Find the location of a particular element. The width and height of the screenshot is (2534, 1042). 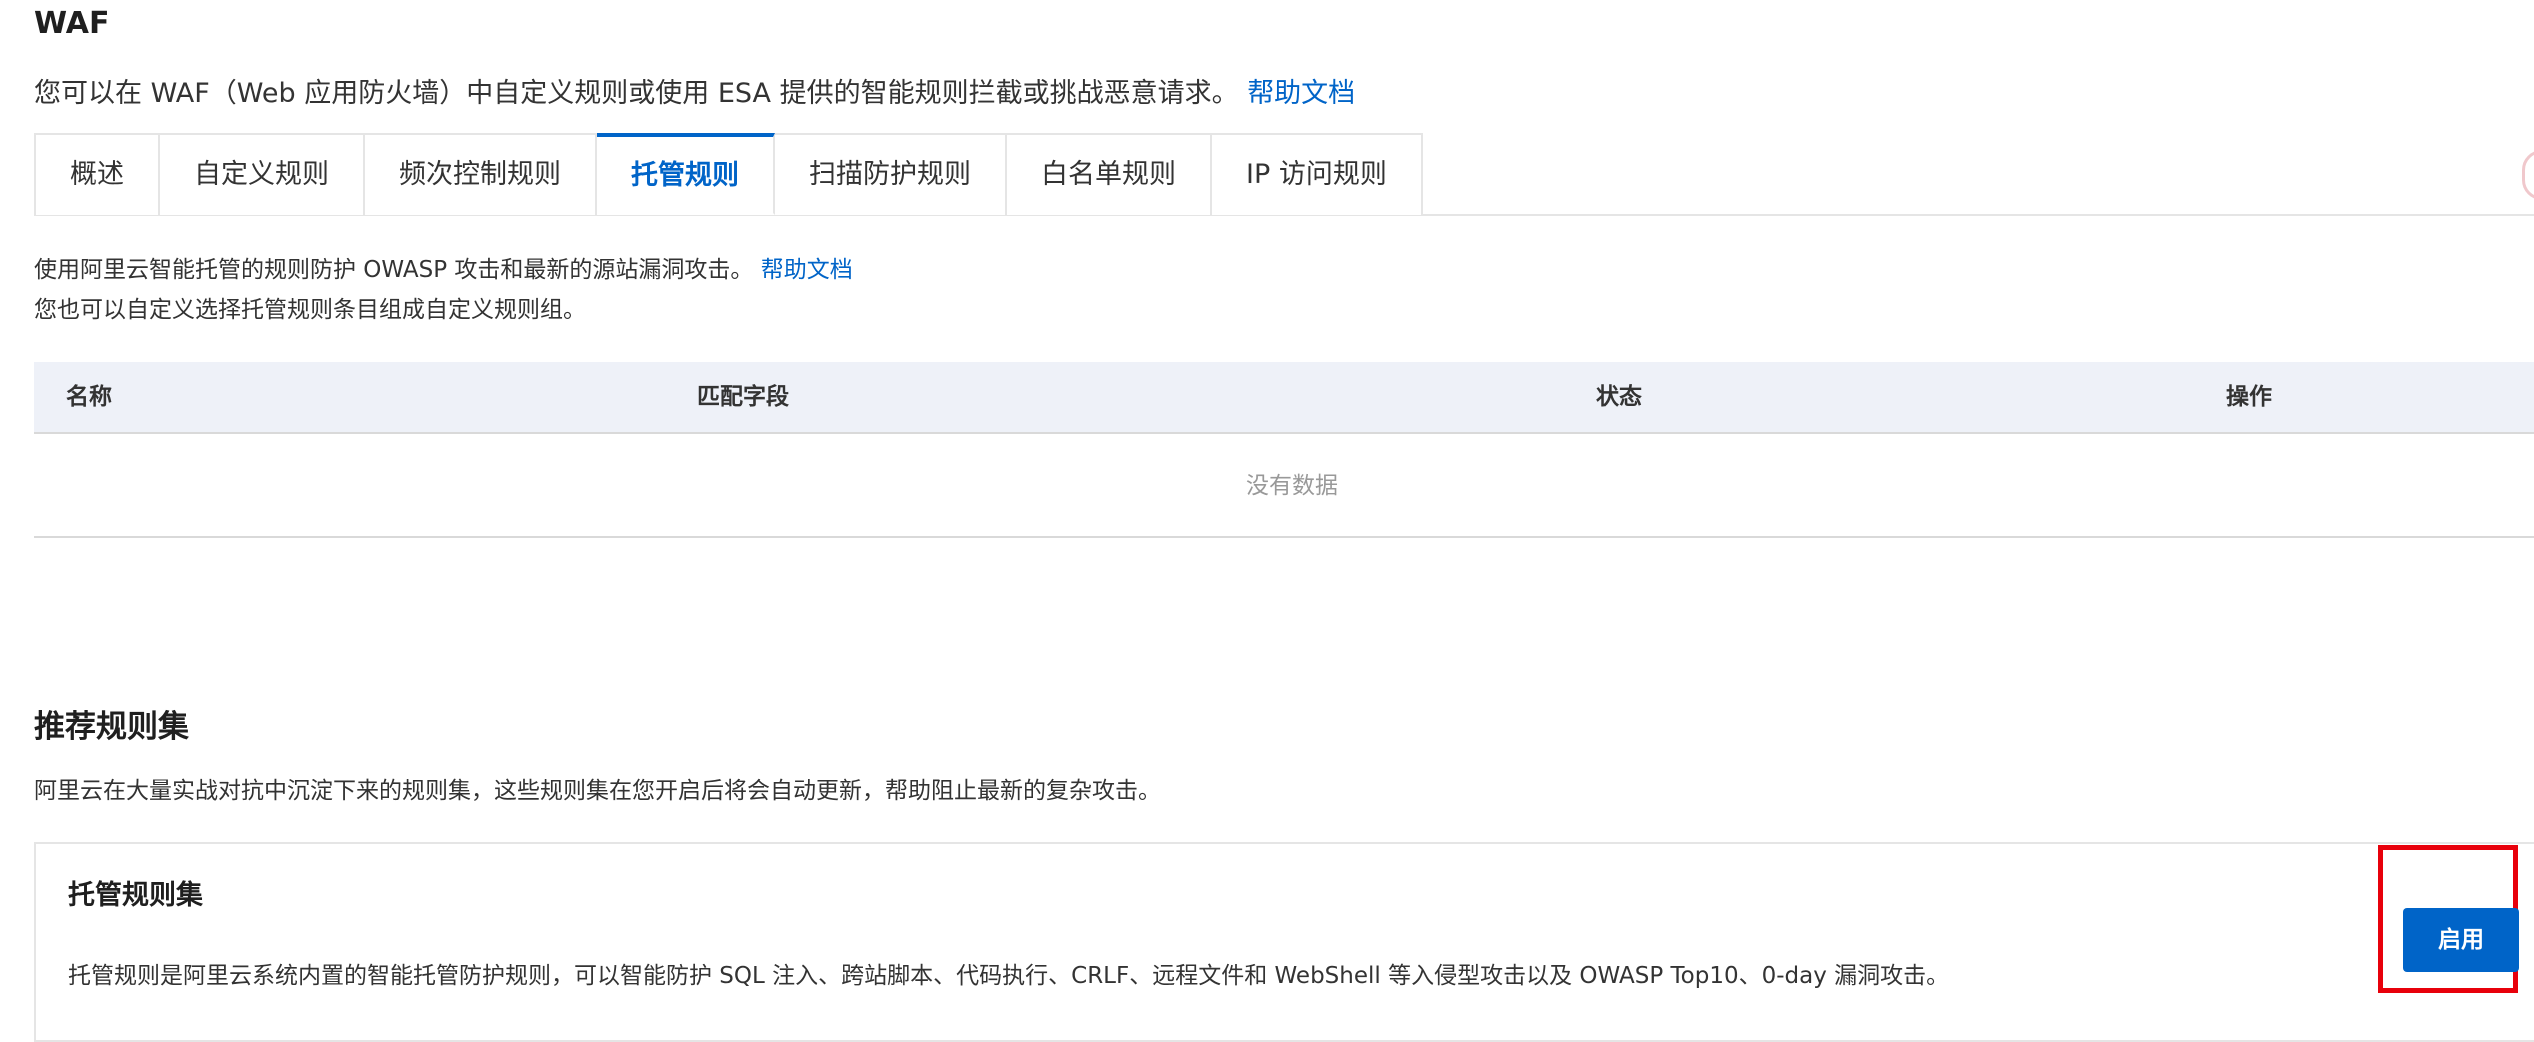

tab-overview: 概述 is located at coordinates (98, 174).